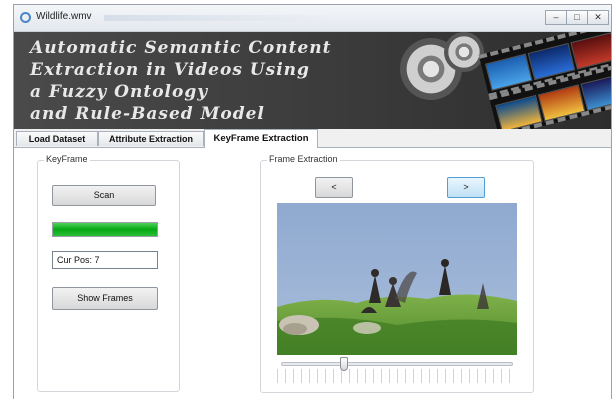 This screenshot has height=401, width=614. I want to click on scan-progress-bar, so click(105, 229).